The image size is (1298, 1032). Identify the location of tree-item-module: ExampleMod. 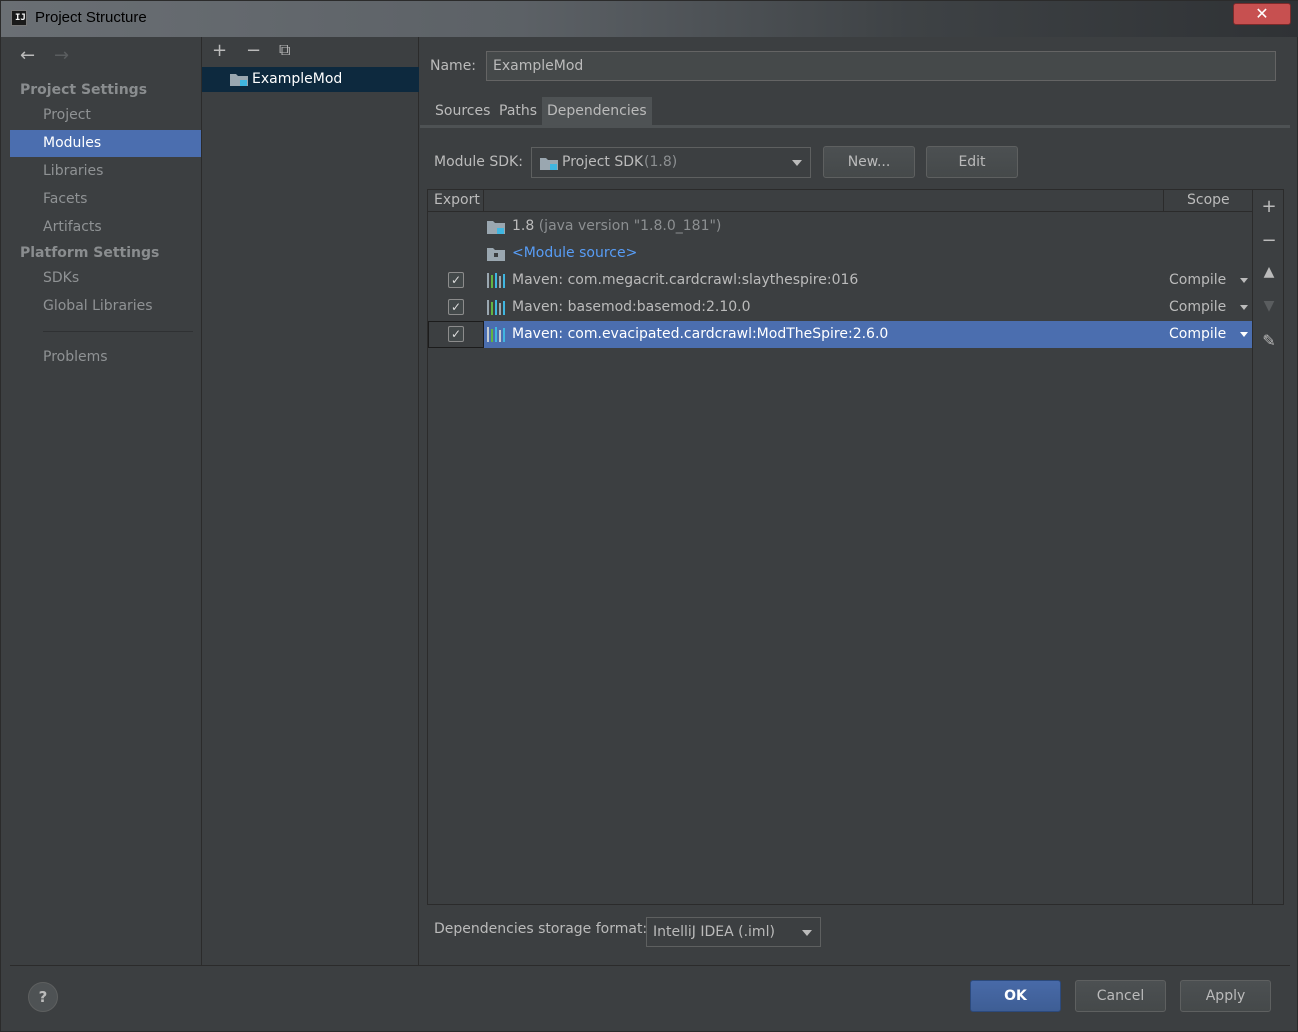
(310, 79).